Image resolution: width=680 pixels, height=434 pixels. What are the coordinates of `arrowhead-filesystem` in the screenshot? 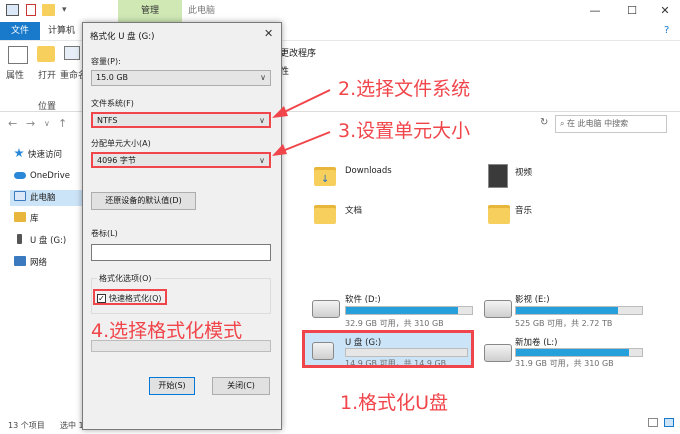 It's located at (280, 112).